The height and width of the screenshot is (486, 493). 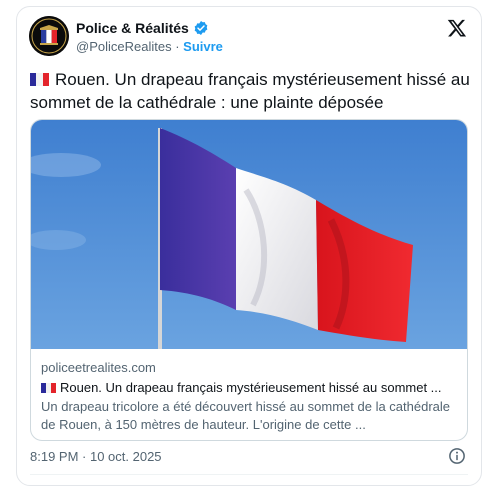 I want to click on tweet-timestamp: 8:19 PM · 10 oct. 2025, so click(x=96, y=456).